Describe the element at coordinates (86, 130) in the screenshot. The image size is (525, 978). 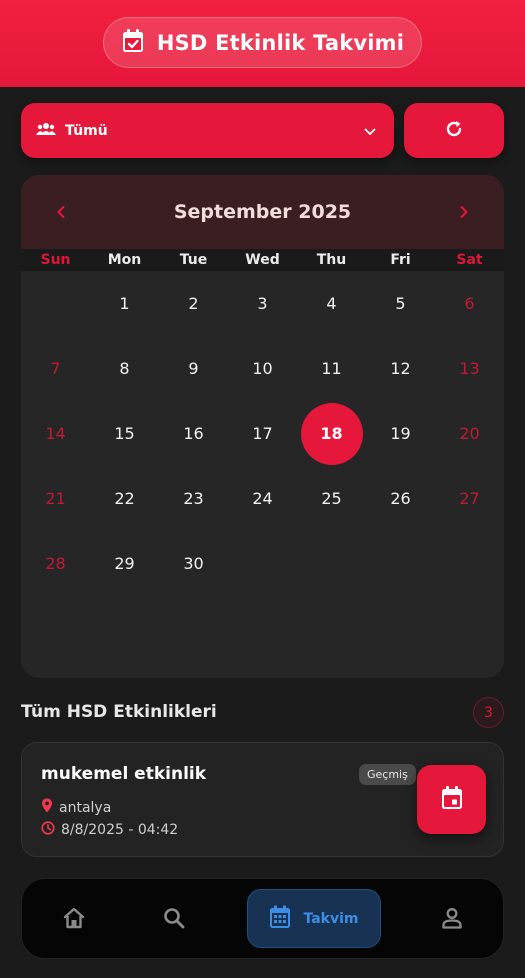
I see `filter-selected-value: Tümü` at that location.